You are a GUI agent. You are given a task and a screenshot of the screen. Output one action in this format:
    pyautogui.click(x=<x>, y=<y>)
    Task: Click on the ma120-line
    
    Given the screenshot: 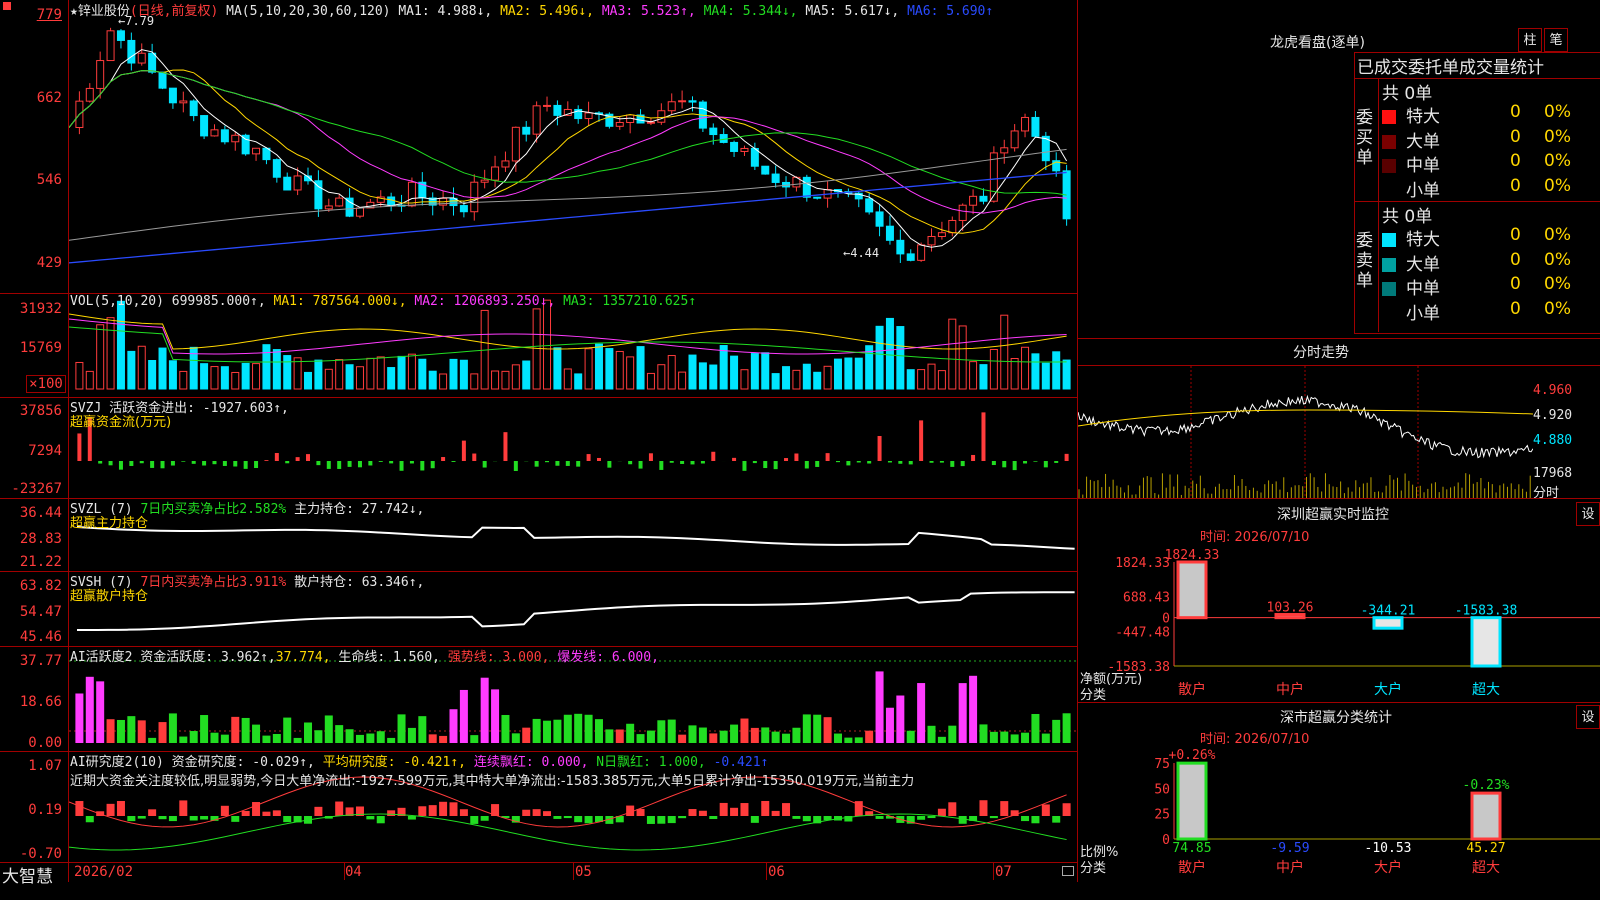 What is the action you would take?
    pyautogui.click(x=568, y=217)
    